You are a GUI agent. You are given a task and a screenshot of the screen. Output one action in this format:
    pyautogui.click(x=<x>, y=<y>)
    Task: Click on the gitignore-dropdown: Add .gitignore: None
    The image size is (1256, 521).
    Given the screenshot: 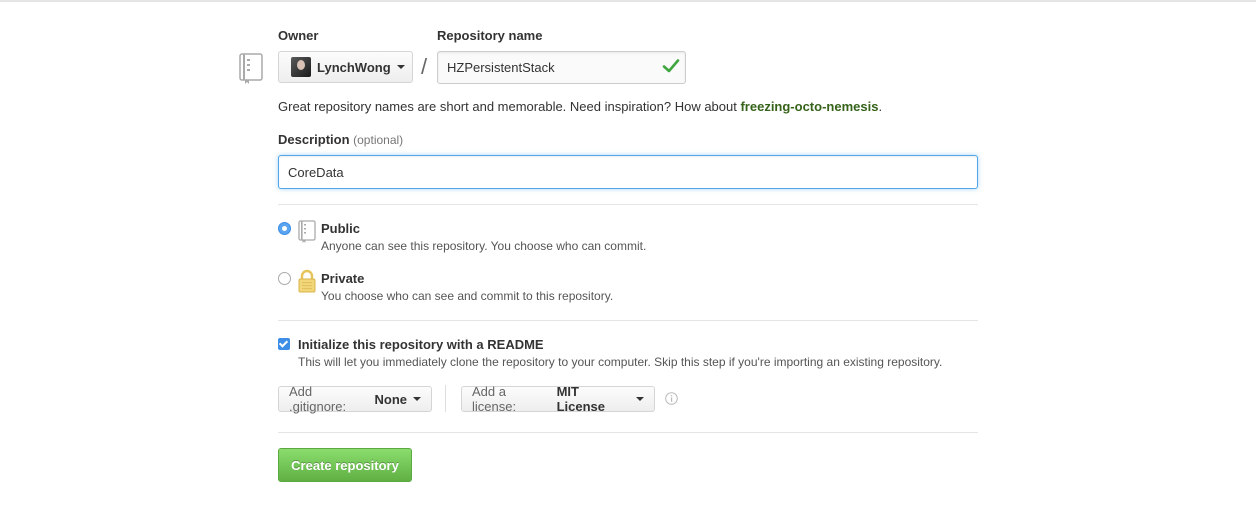 What is the action you would take?
    pyautogui.click(x=355, y=399)
    